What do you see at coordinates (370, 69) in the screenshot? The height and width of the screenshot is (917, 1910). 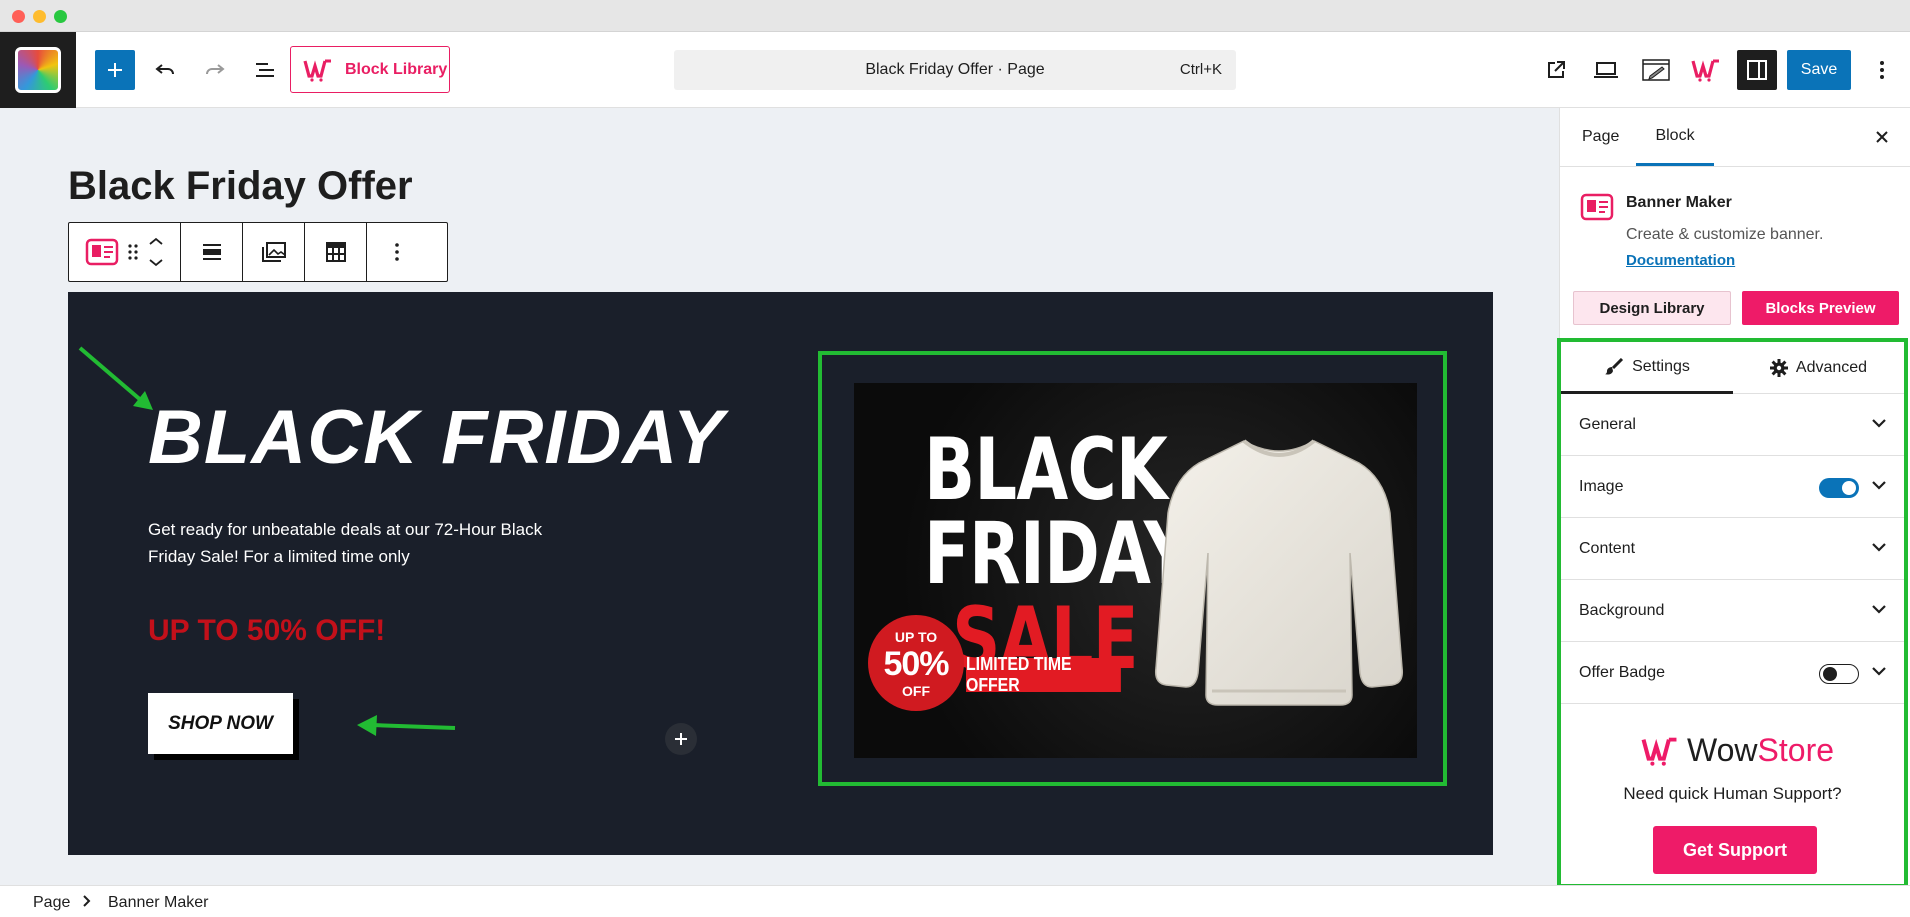 I see `block-library-button: Block Library` at bounding box center [370, 69].